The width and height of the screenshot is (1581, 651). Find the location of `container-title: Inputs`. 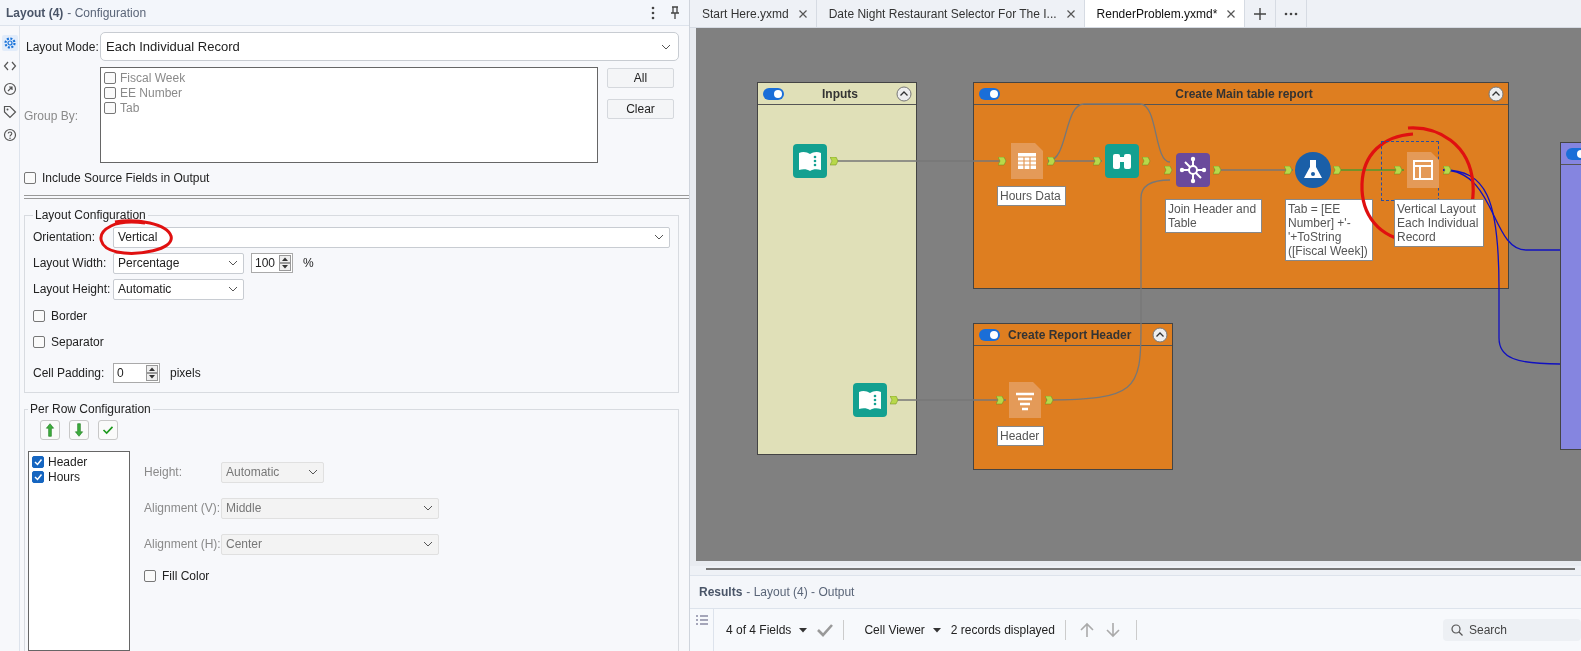

container-title: Inputs is located at coordinates (840, 93).